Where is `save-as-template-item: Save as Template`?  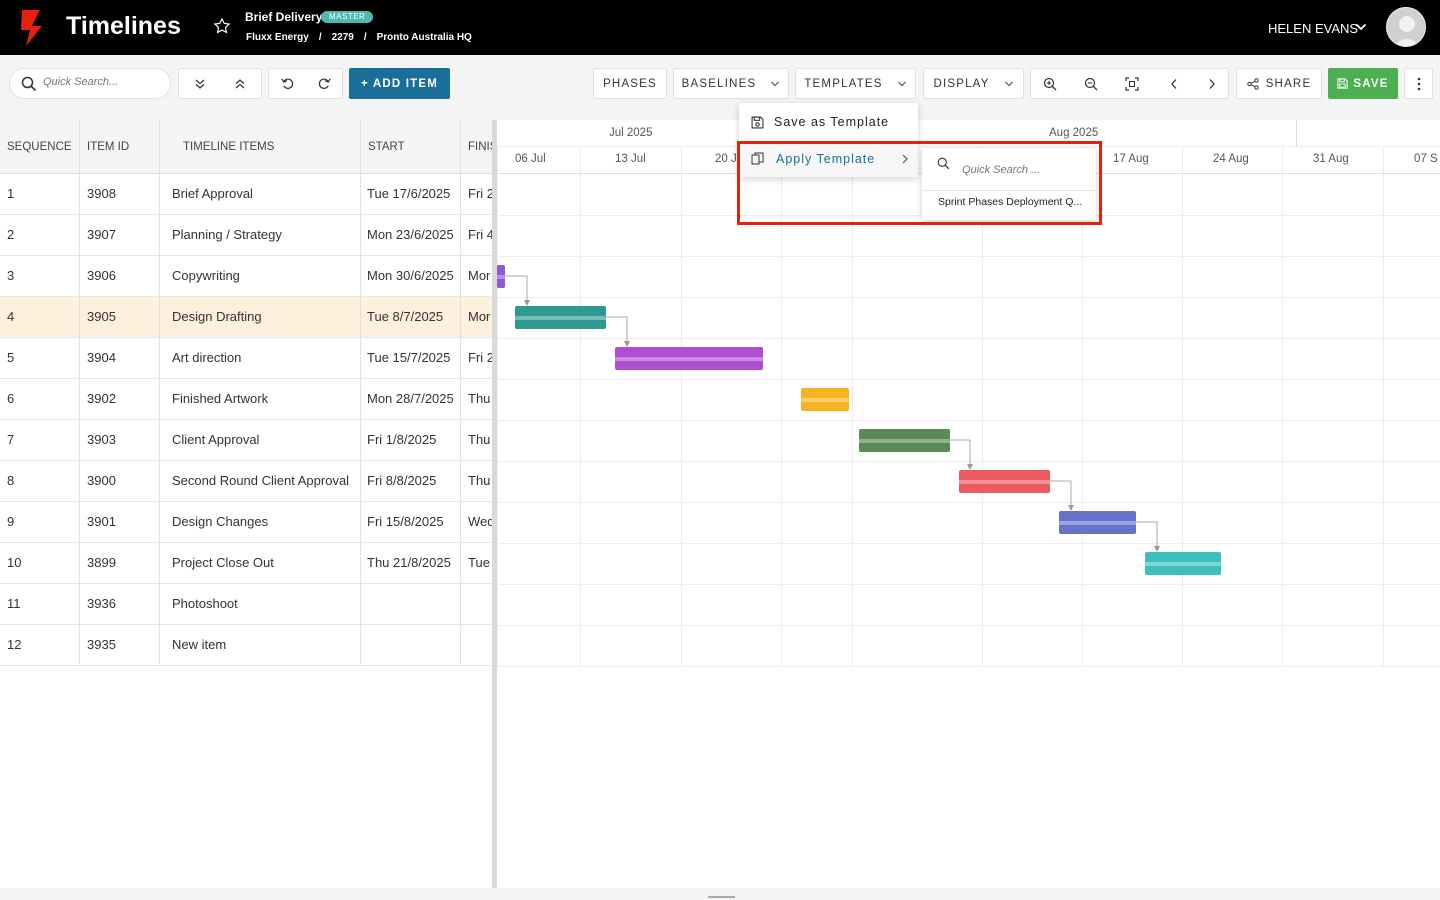 save-as-template-item: Save as Template is located at coordinates (828, 122).